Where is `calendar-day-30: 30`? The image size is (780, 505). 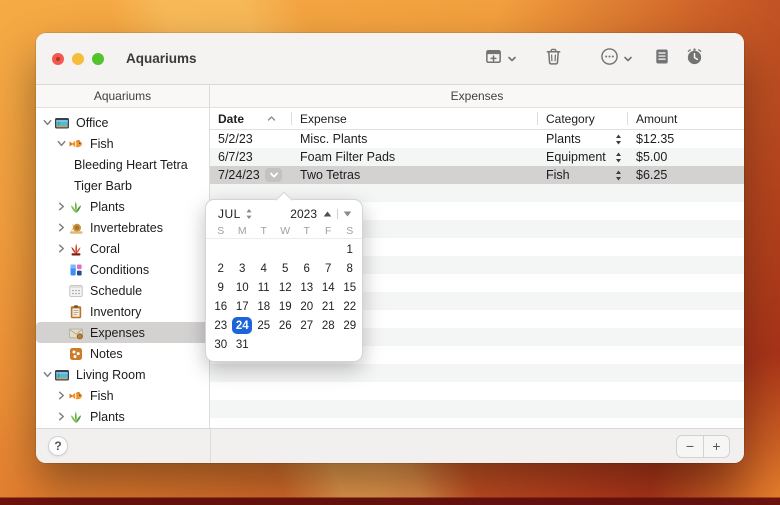
calendar-day-30: 30 is located at coordinates (221, 344).